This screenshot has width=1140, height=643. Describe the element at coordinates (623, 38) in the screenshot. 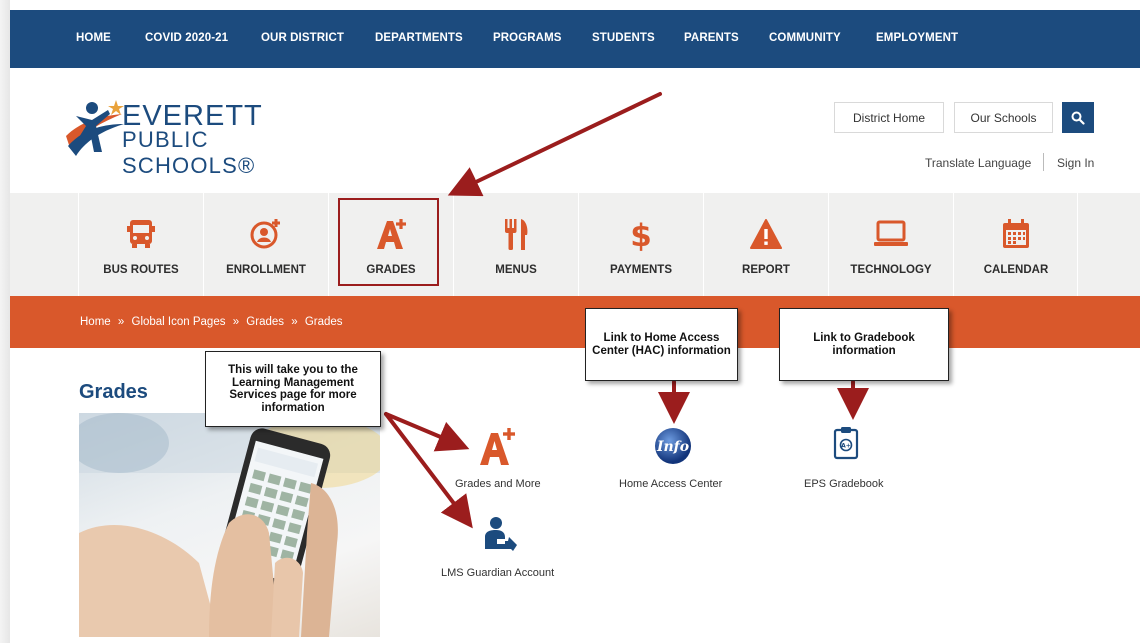

I see `nav-students: STUDENTS` at that location.